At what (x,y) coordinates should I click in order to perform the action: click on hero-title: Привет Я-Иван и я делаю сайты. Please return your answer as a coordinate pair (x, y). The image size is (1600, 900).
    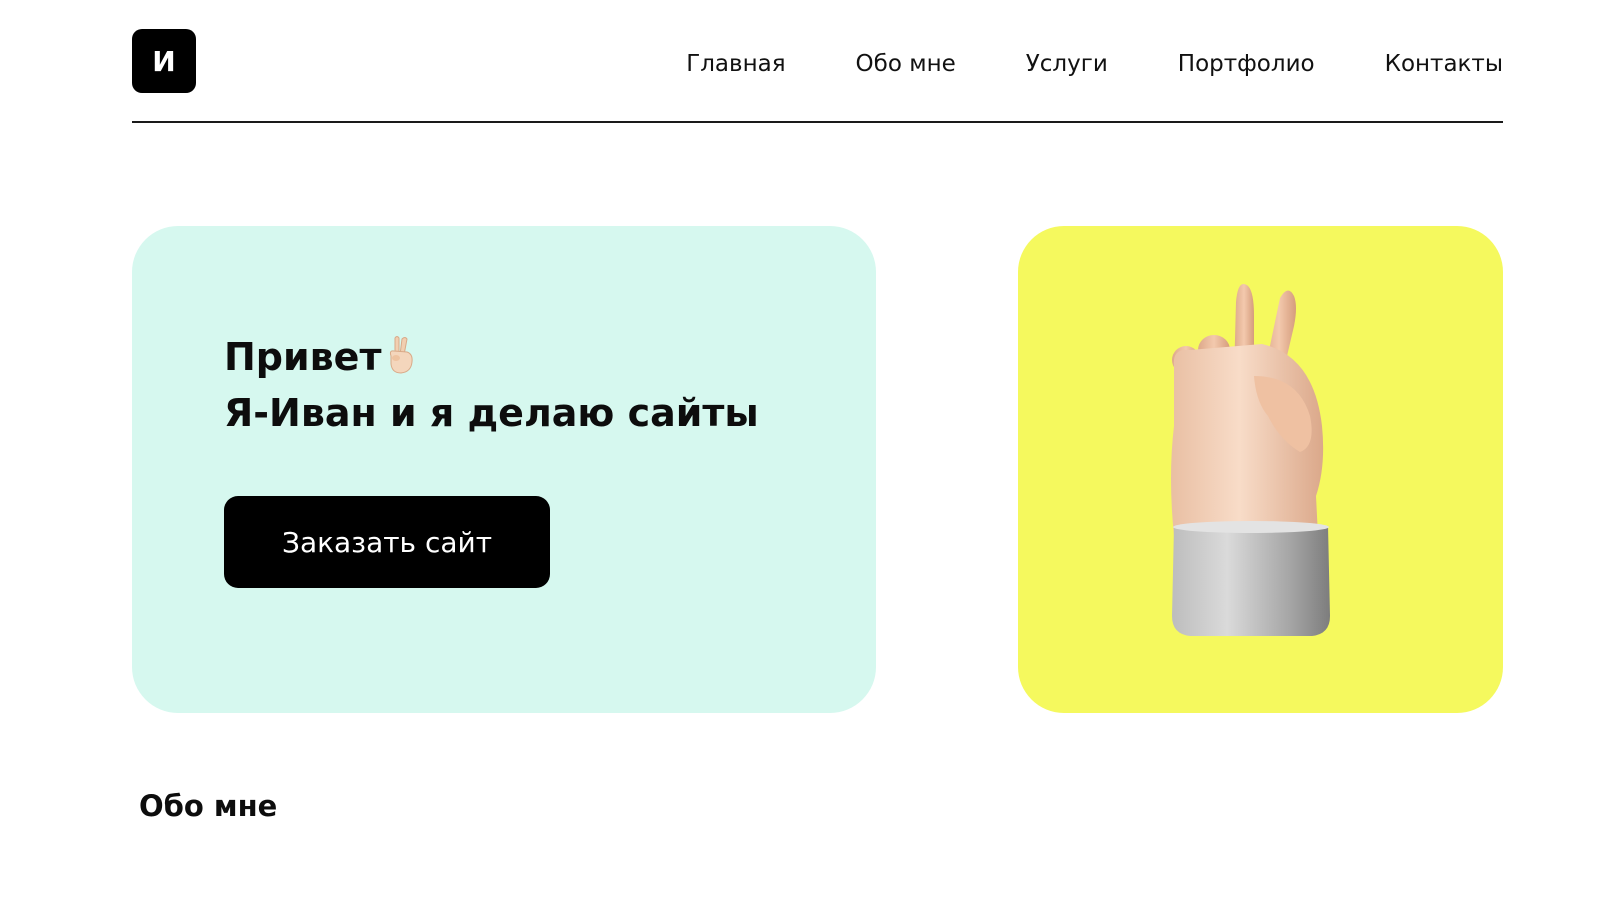
    Looking at the image, I should click on (491, 385).